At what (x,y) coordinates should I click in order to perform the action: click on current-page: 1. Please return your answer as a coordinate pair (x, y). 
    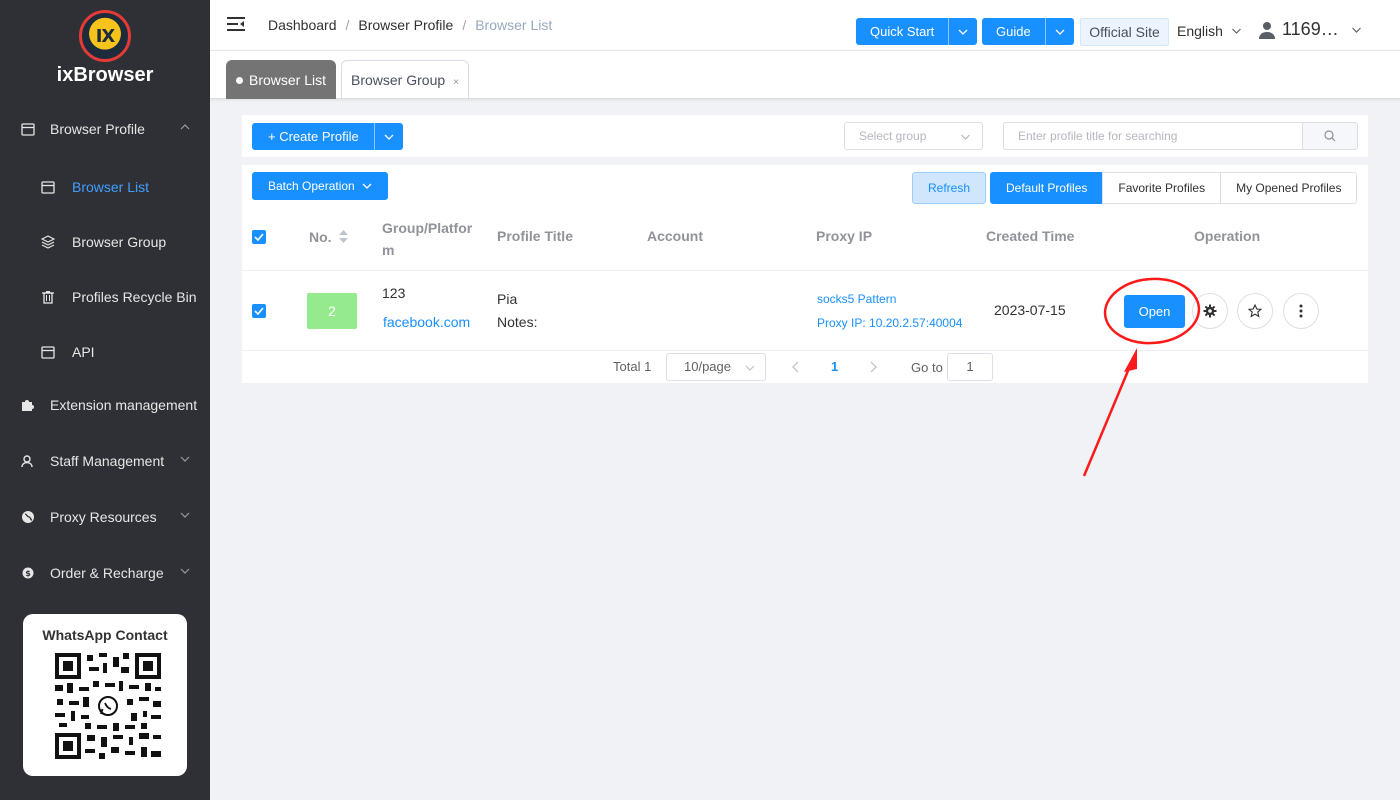
    Looking at the image, I should click on (834, 366).